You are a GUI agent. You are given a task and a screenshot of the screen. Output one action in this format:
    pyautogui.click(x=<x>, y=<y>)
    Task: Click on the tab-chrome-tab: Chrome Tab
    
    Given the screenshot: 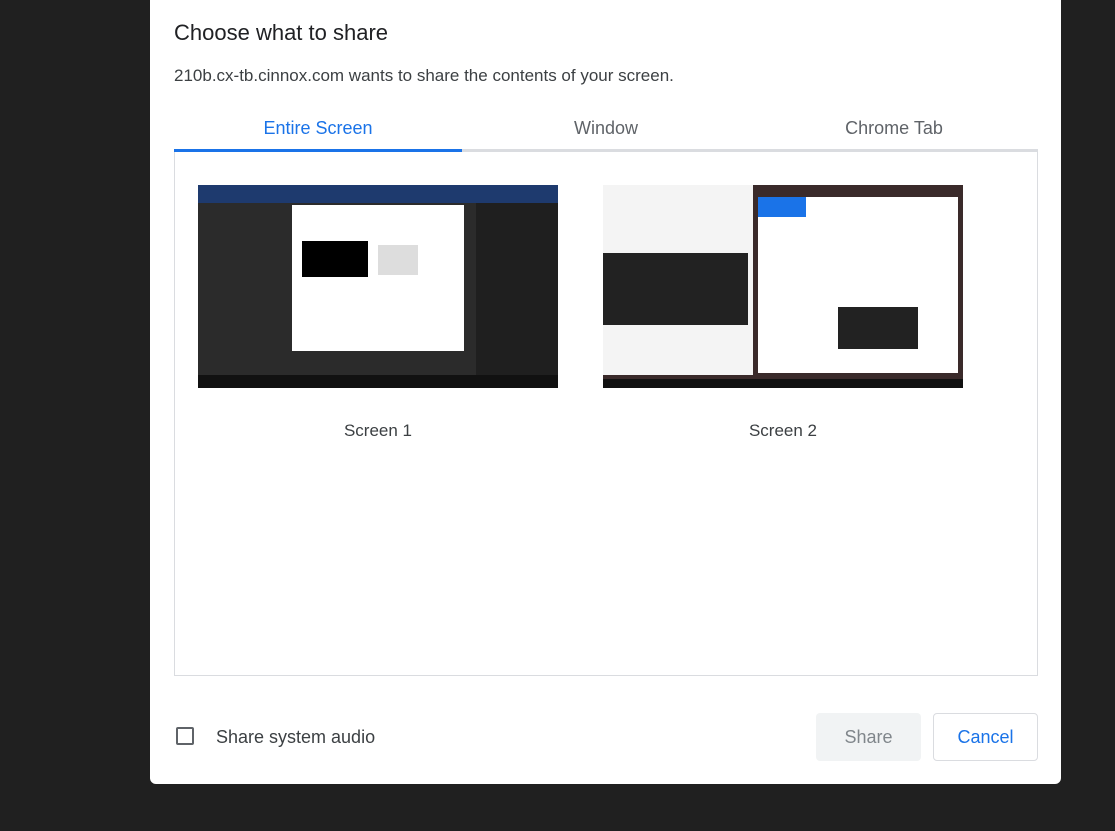 What is the action you would take?
    pyautogui.click(x=894, y=130)
    